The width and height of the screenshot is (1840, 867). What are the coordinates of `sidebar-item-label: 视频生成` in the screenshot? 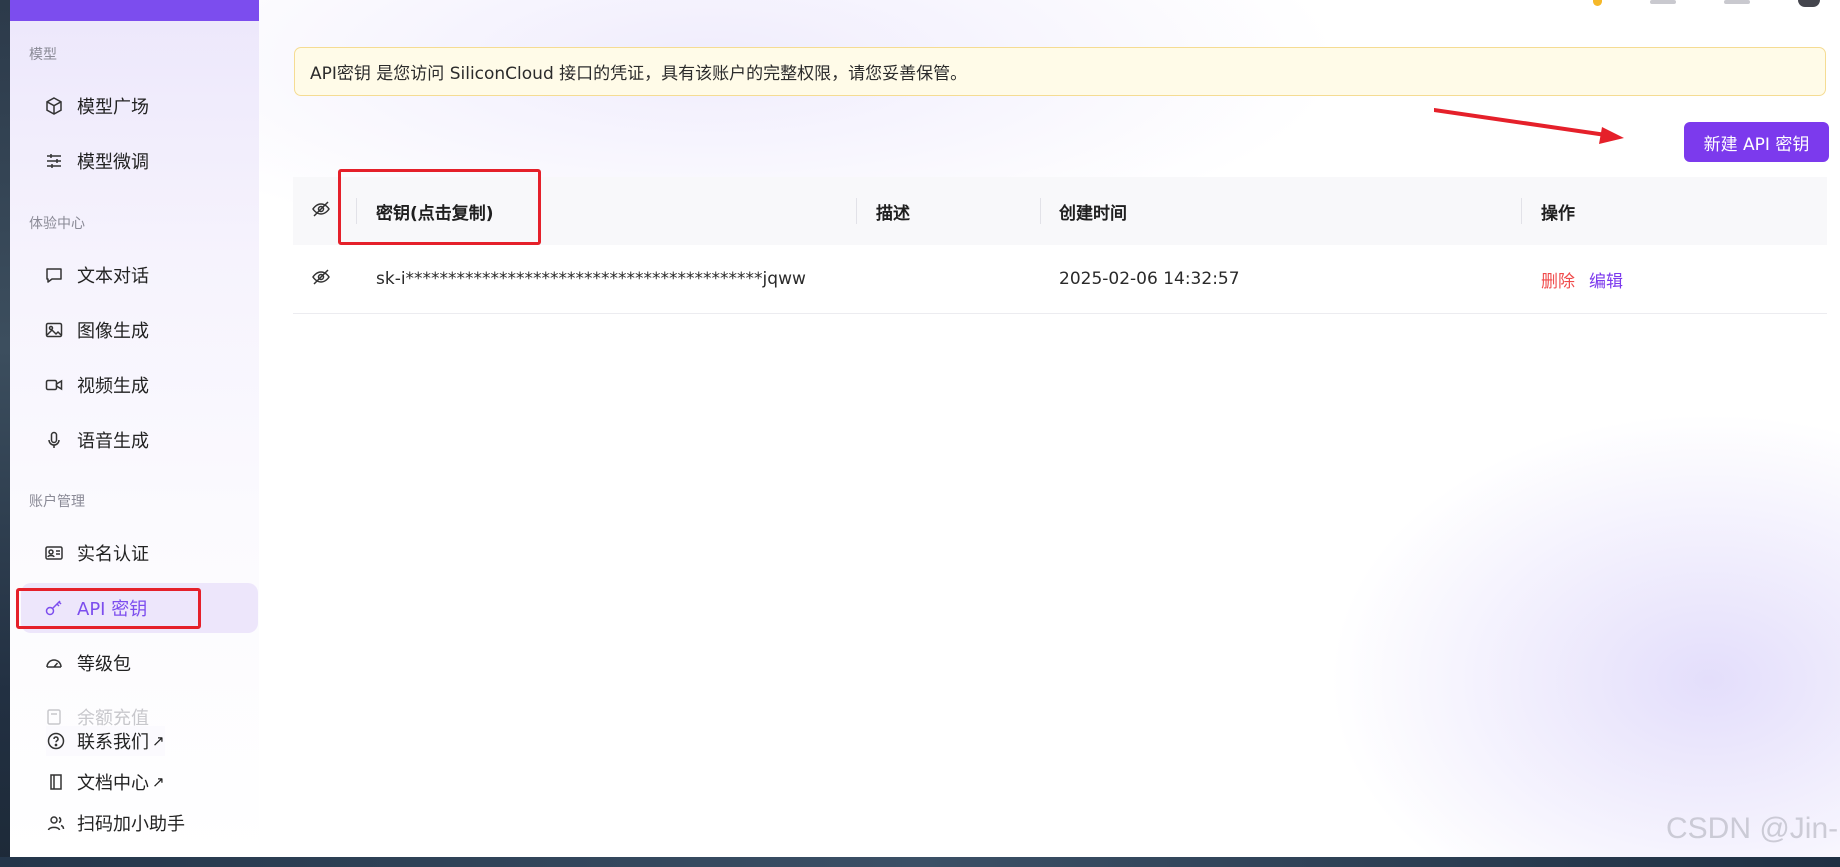 It's located at (113, 386).